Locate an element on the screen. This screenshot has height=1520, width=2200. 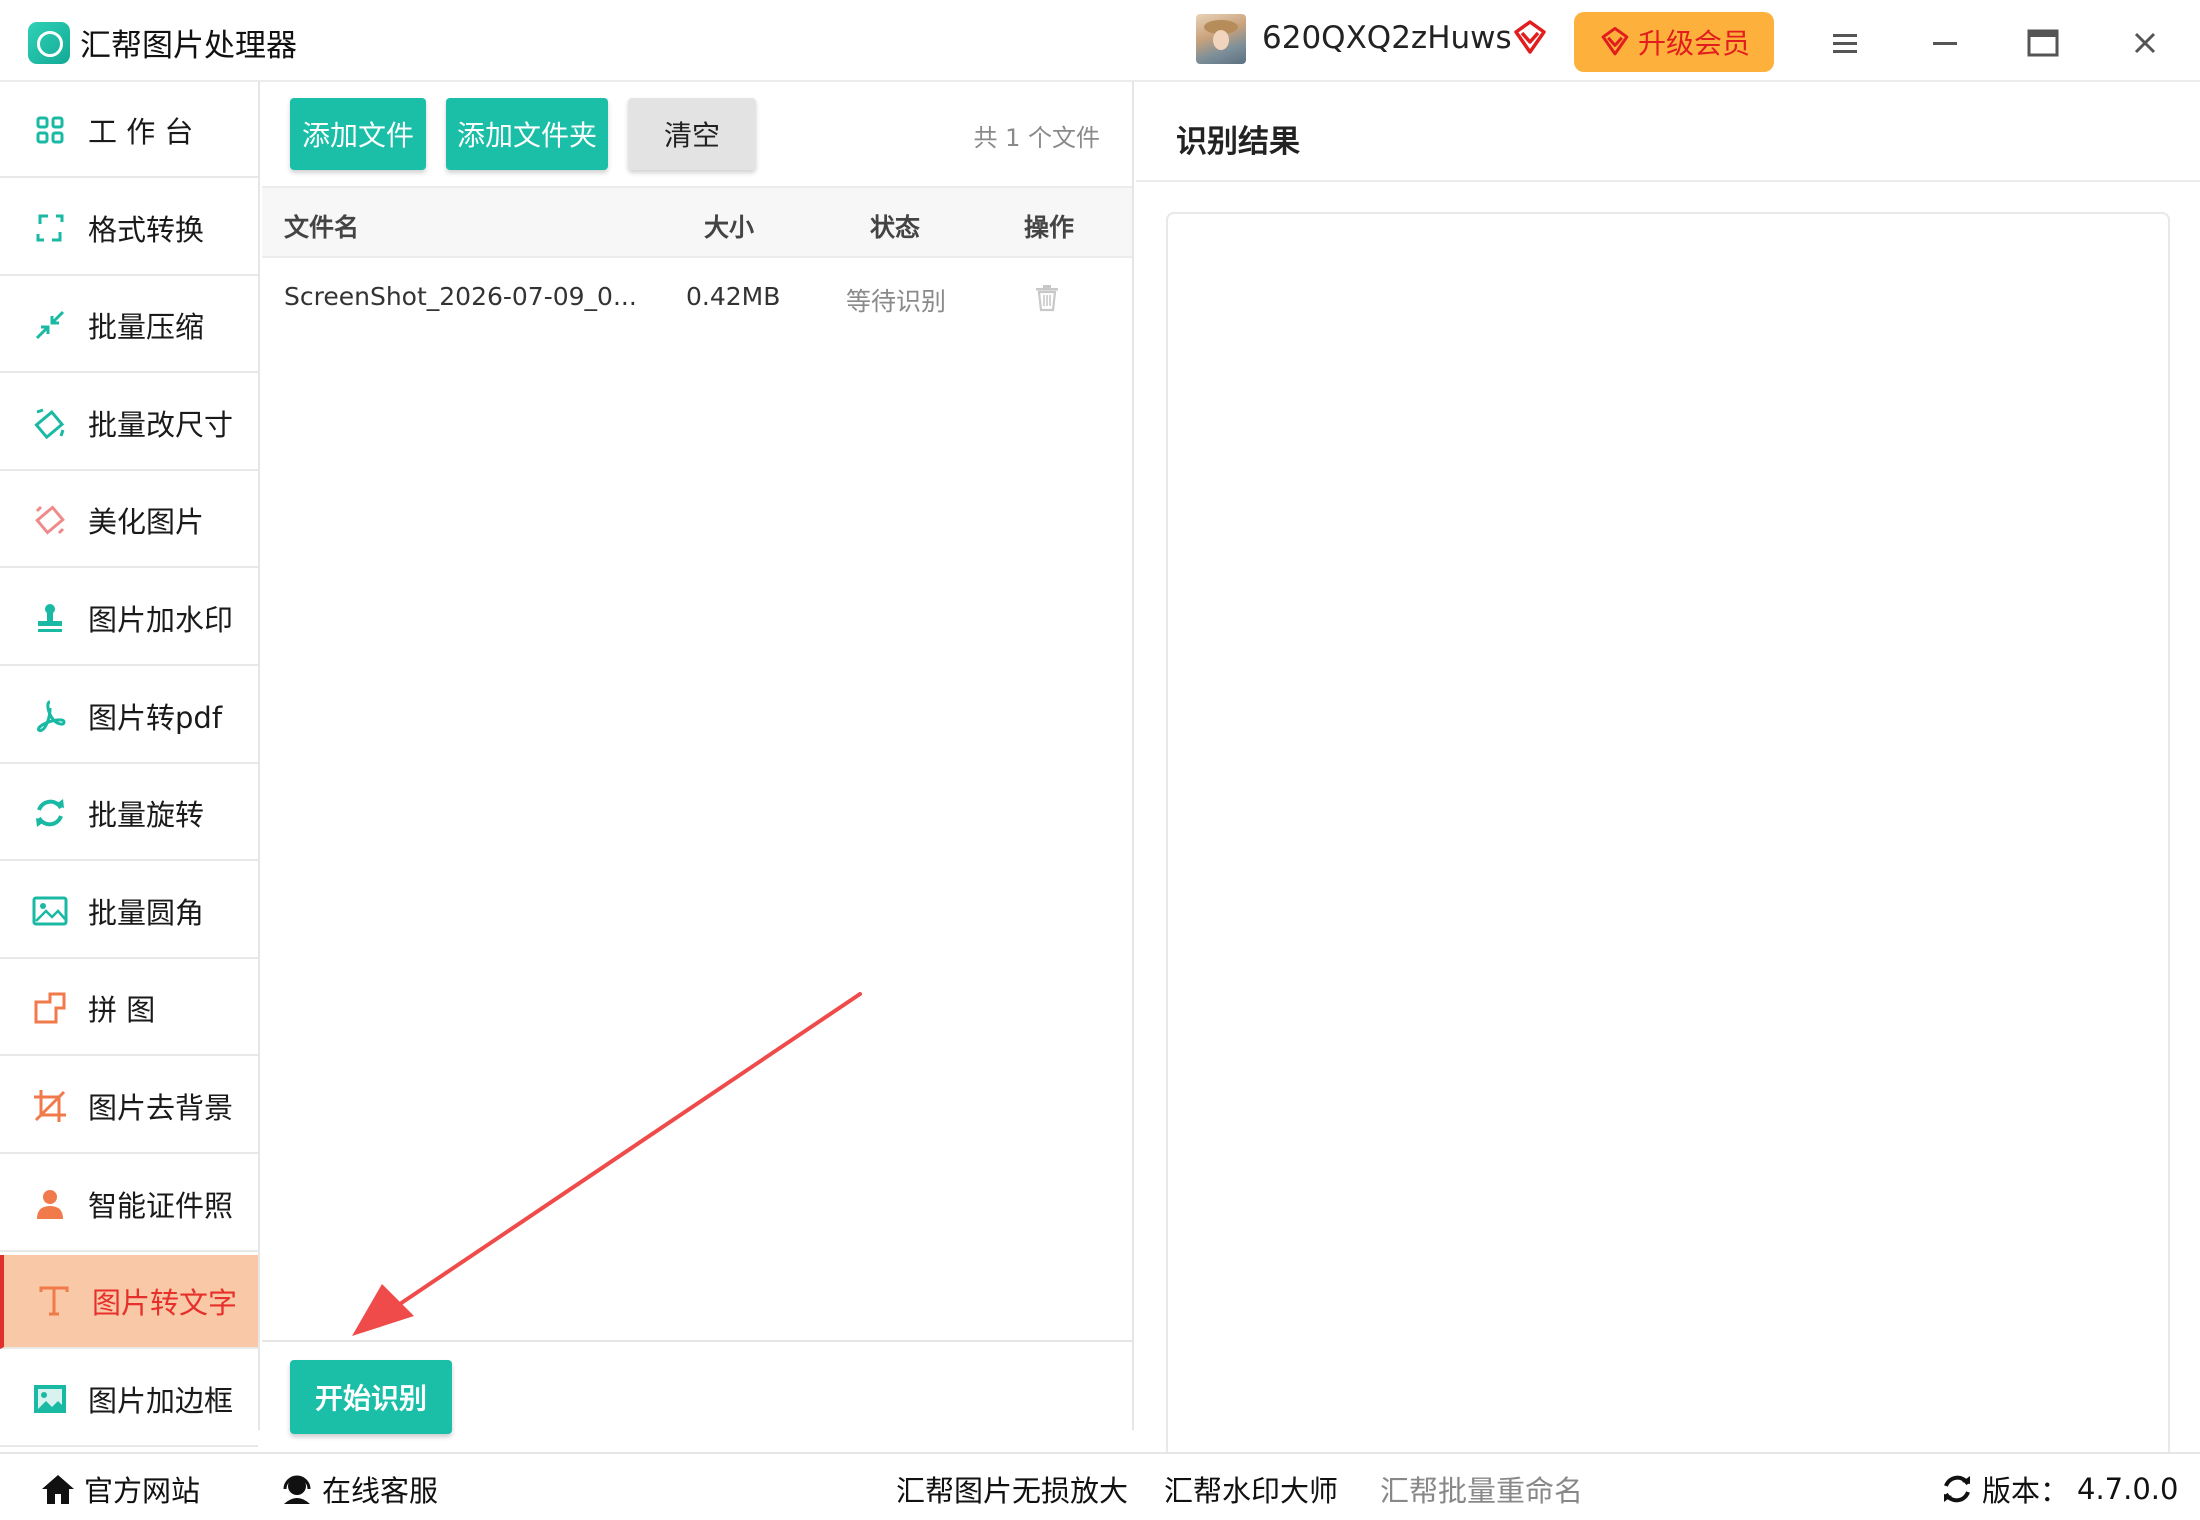
version-label: 版本： is located at coordinates (2026, 1491).